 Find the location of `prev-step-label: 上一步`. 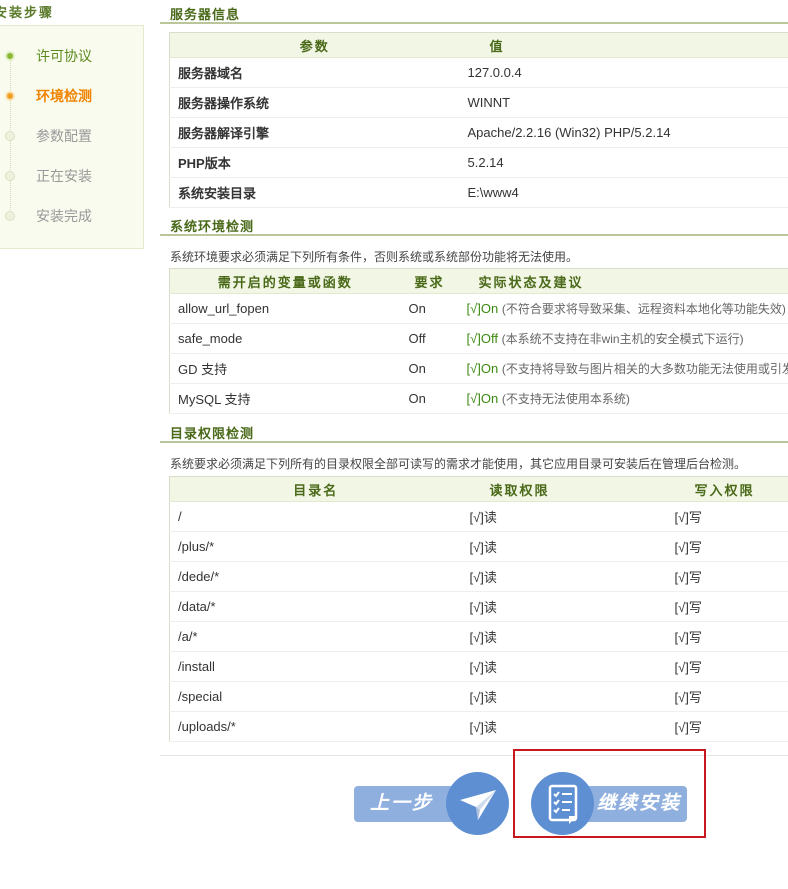

prev-step-label: 上一步 is located at coordinates (402, 803).